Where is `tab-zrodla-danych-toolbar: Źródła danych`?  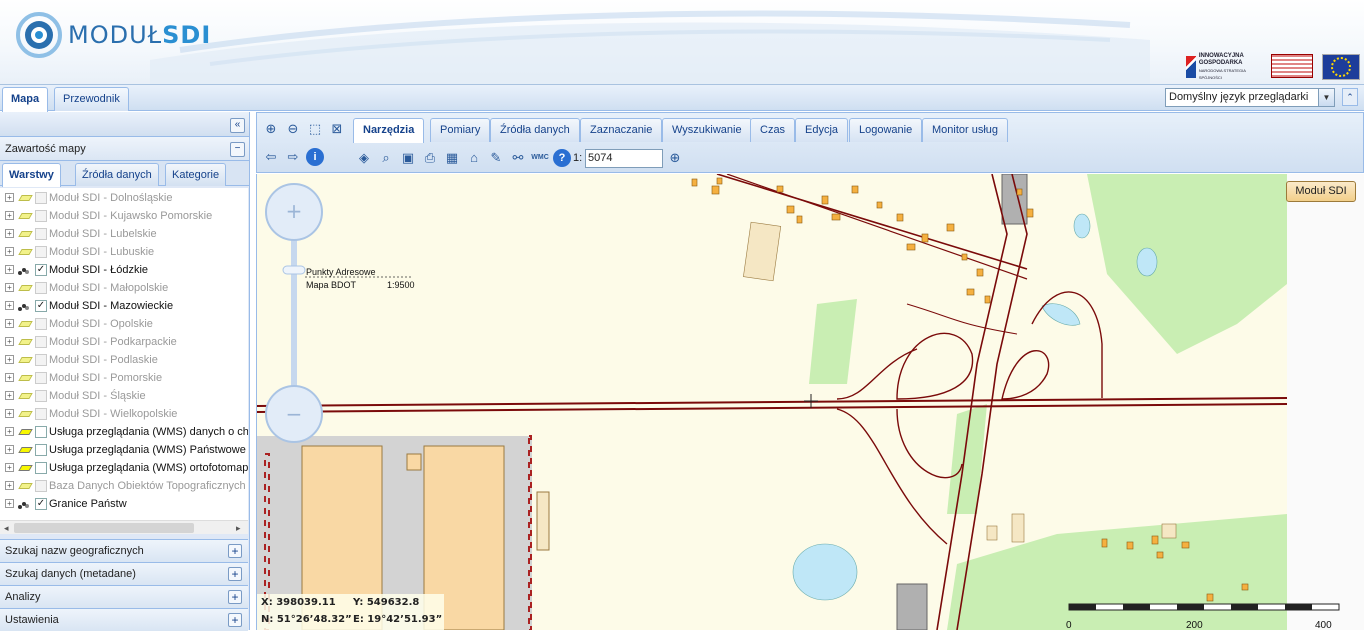
tab-zrodla-danych-toolbar: Źródła danych is located at coordinates (535, 130).